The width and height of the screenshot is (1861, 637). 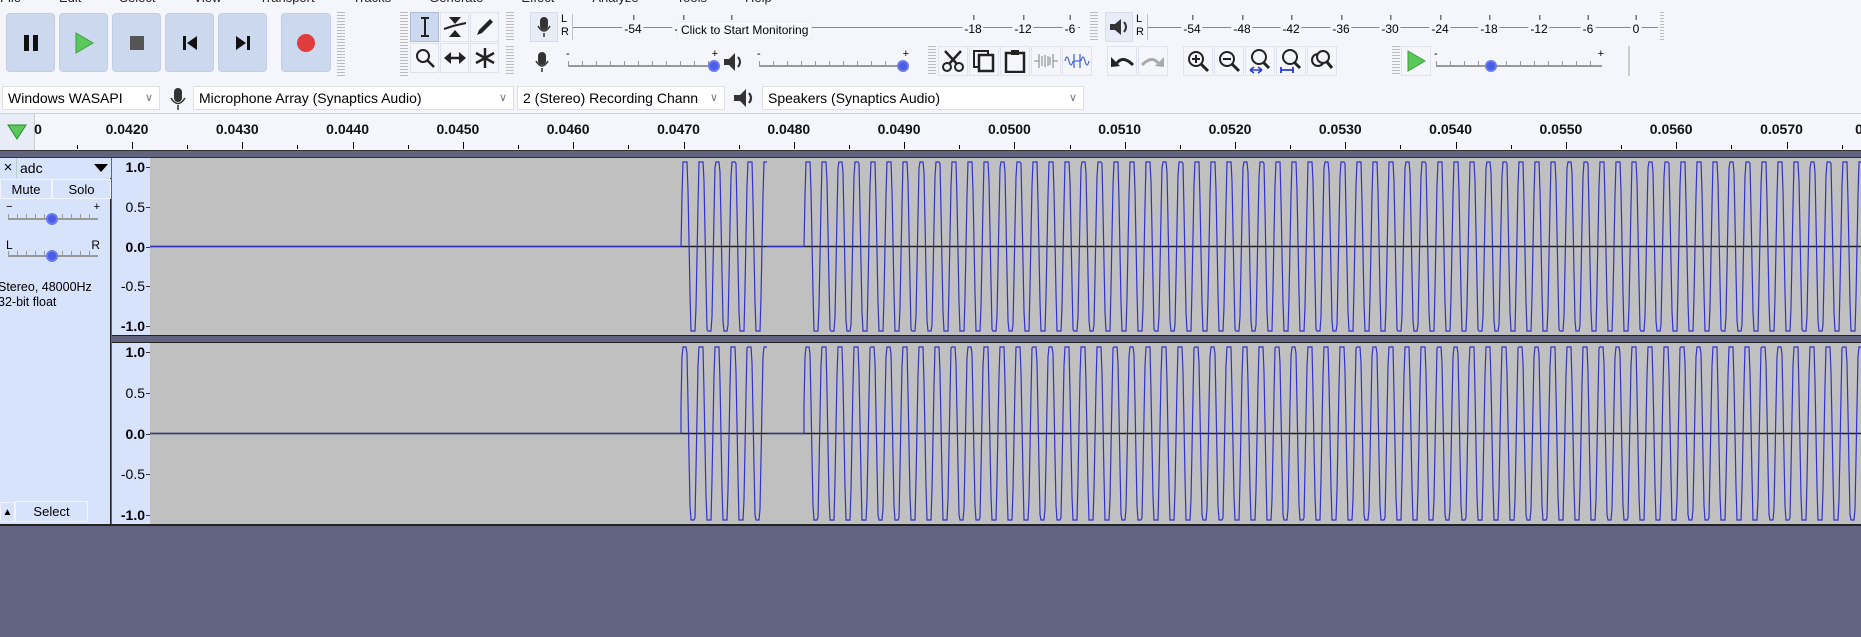 I want to click on timeline-options-button, so click(x=17, y=132).